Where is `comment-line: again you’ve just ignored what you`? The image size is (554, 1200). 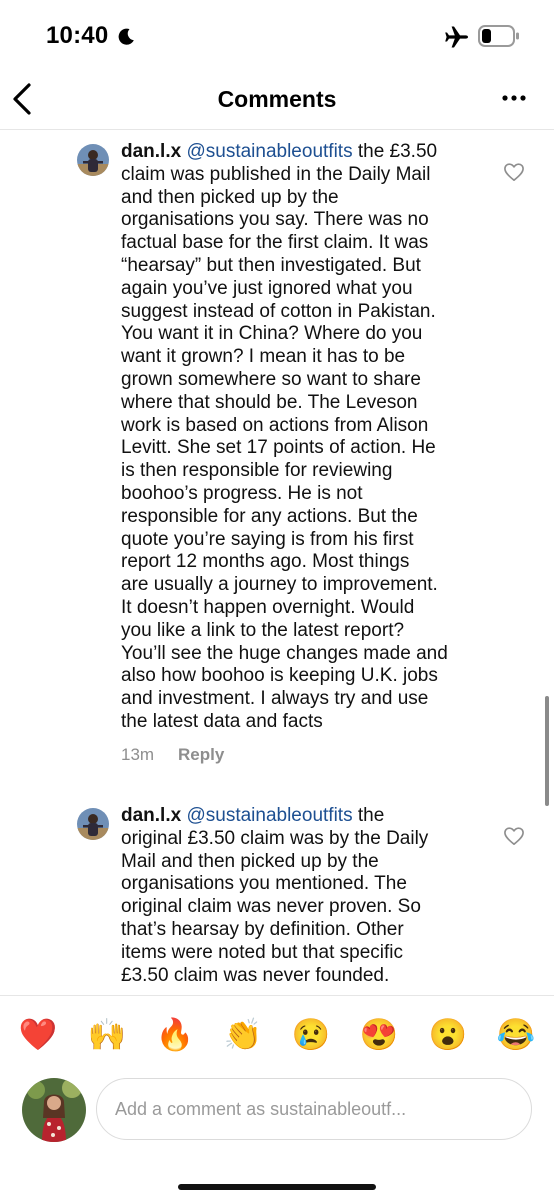 comment-line: again you’ve just ignored what you is located at coordinates (267, 288).